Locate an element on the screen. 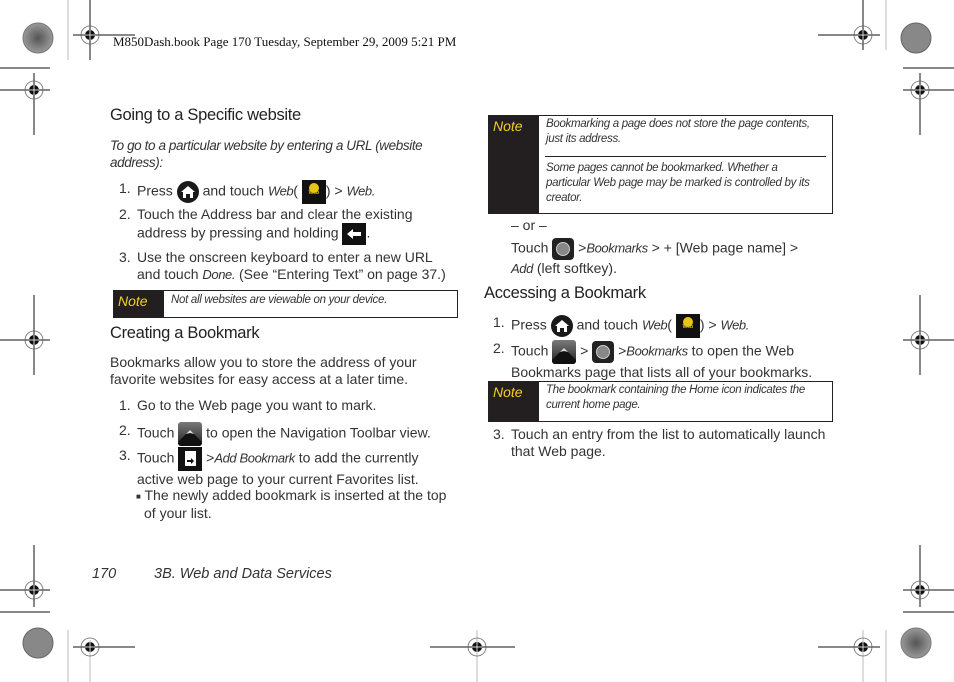 The height and width of the screenshot is (682, 954). heading-creating-bookmark: Creating a Bookmark is located at coordinates (185, 333).